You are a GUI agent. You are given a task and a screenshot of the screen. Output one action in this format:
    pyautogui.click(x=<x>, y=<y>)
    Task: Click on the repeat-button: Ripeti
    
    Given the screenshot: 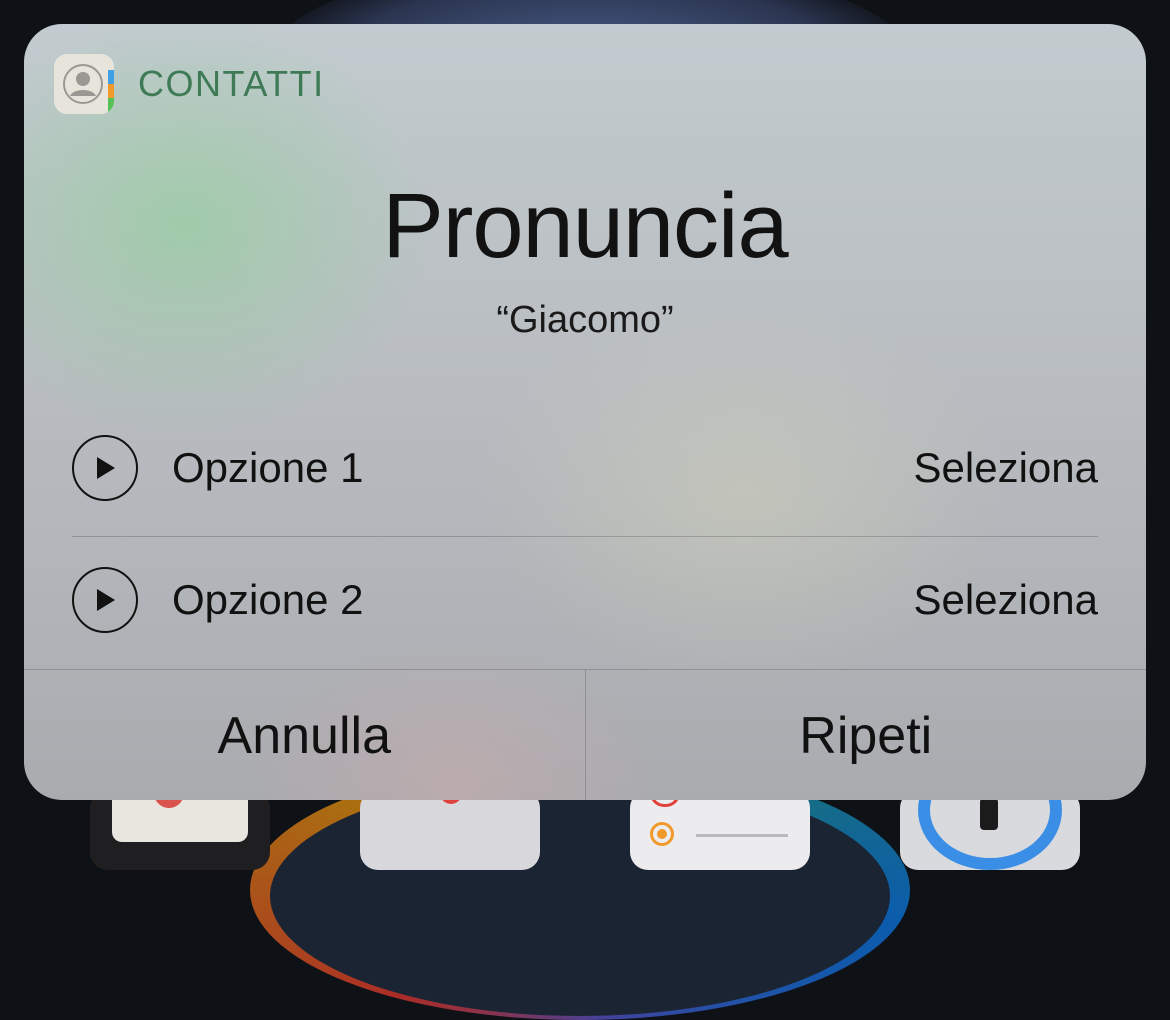 What is the action you would take?
    pyautogui.click(x=865, y=735)
    